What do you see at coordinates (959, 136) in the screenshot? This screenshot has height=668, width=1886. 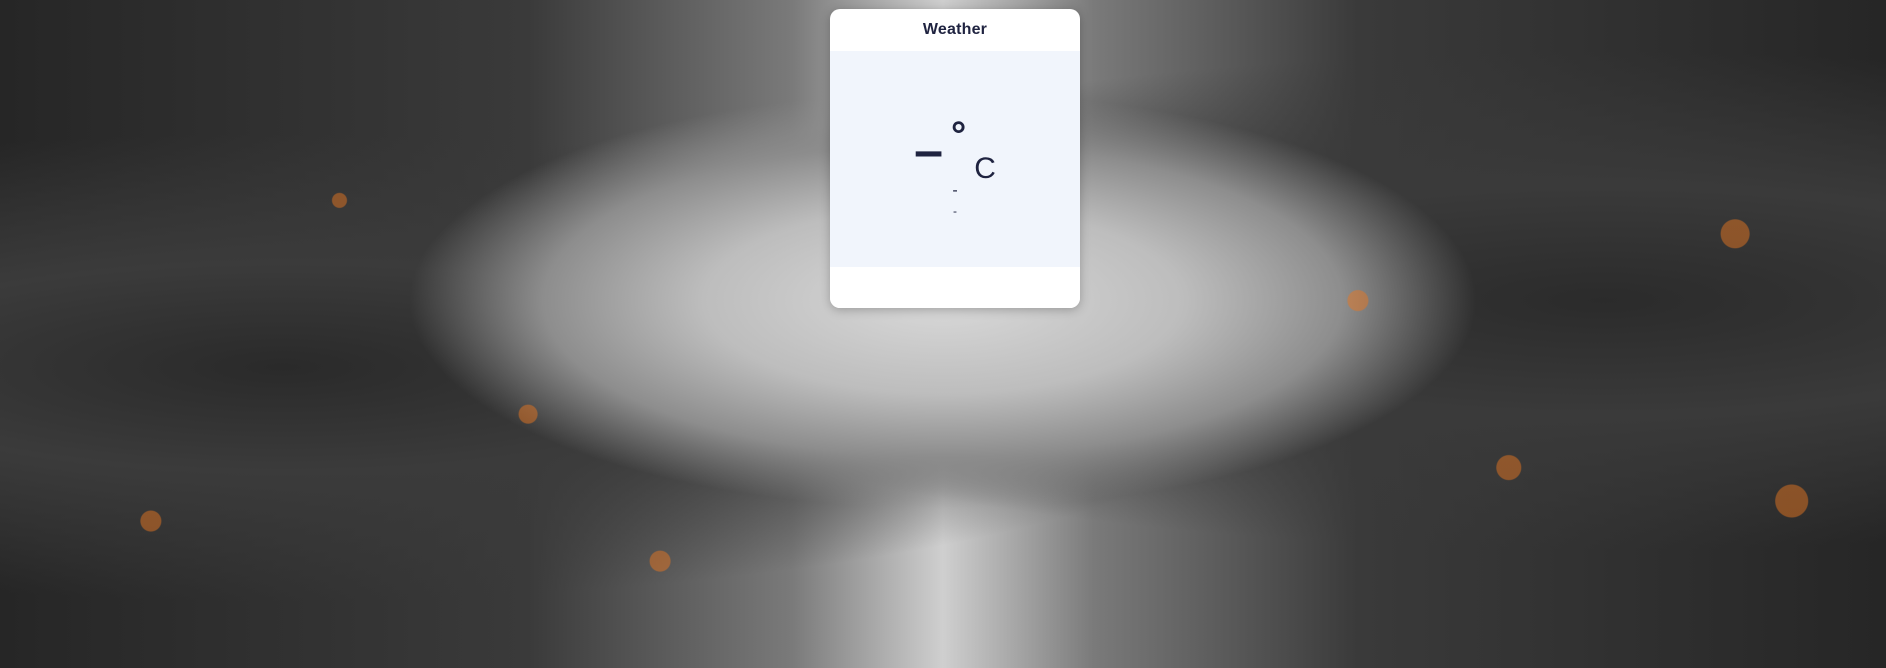 I see `degree-symbol: °` at bounding box center [959, 136].